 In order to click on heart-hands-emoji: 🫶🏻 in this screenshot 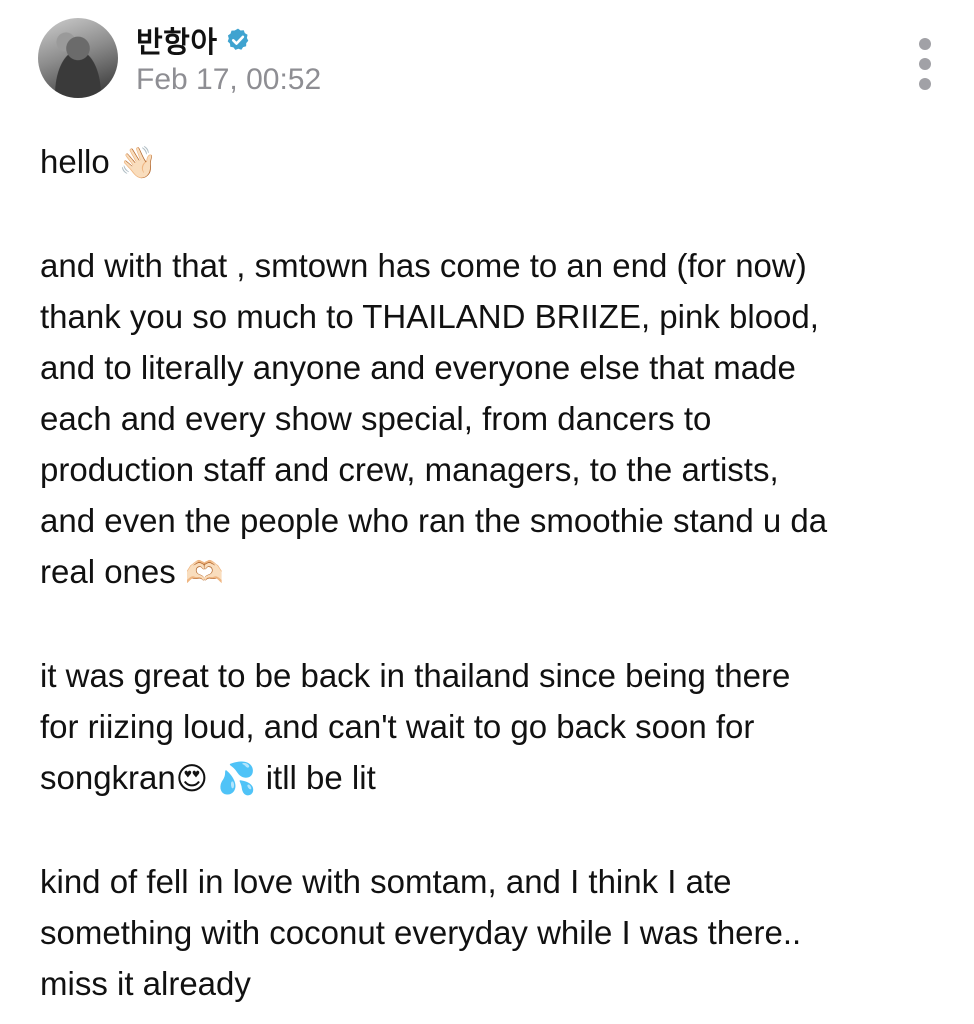, I will do `click(204, 573)`.